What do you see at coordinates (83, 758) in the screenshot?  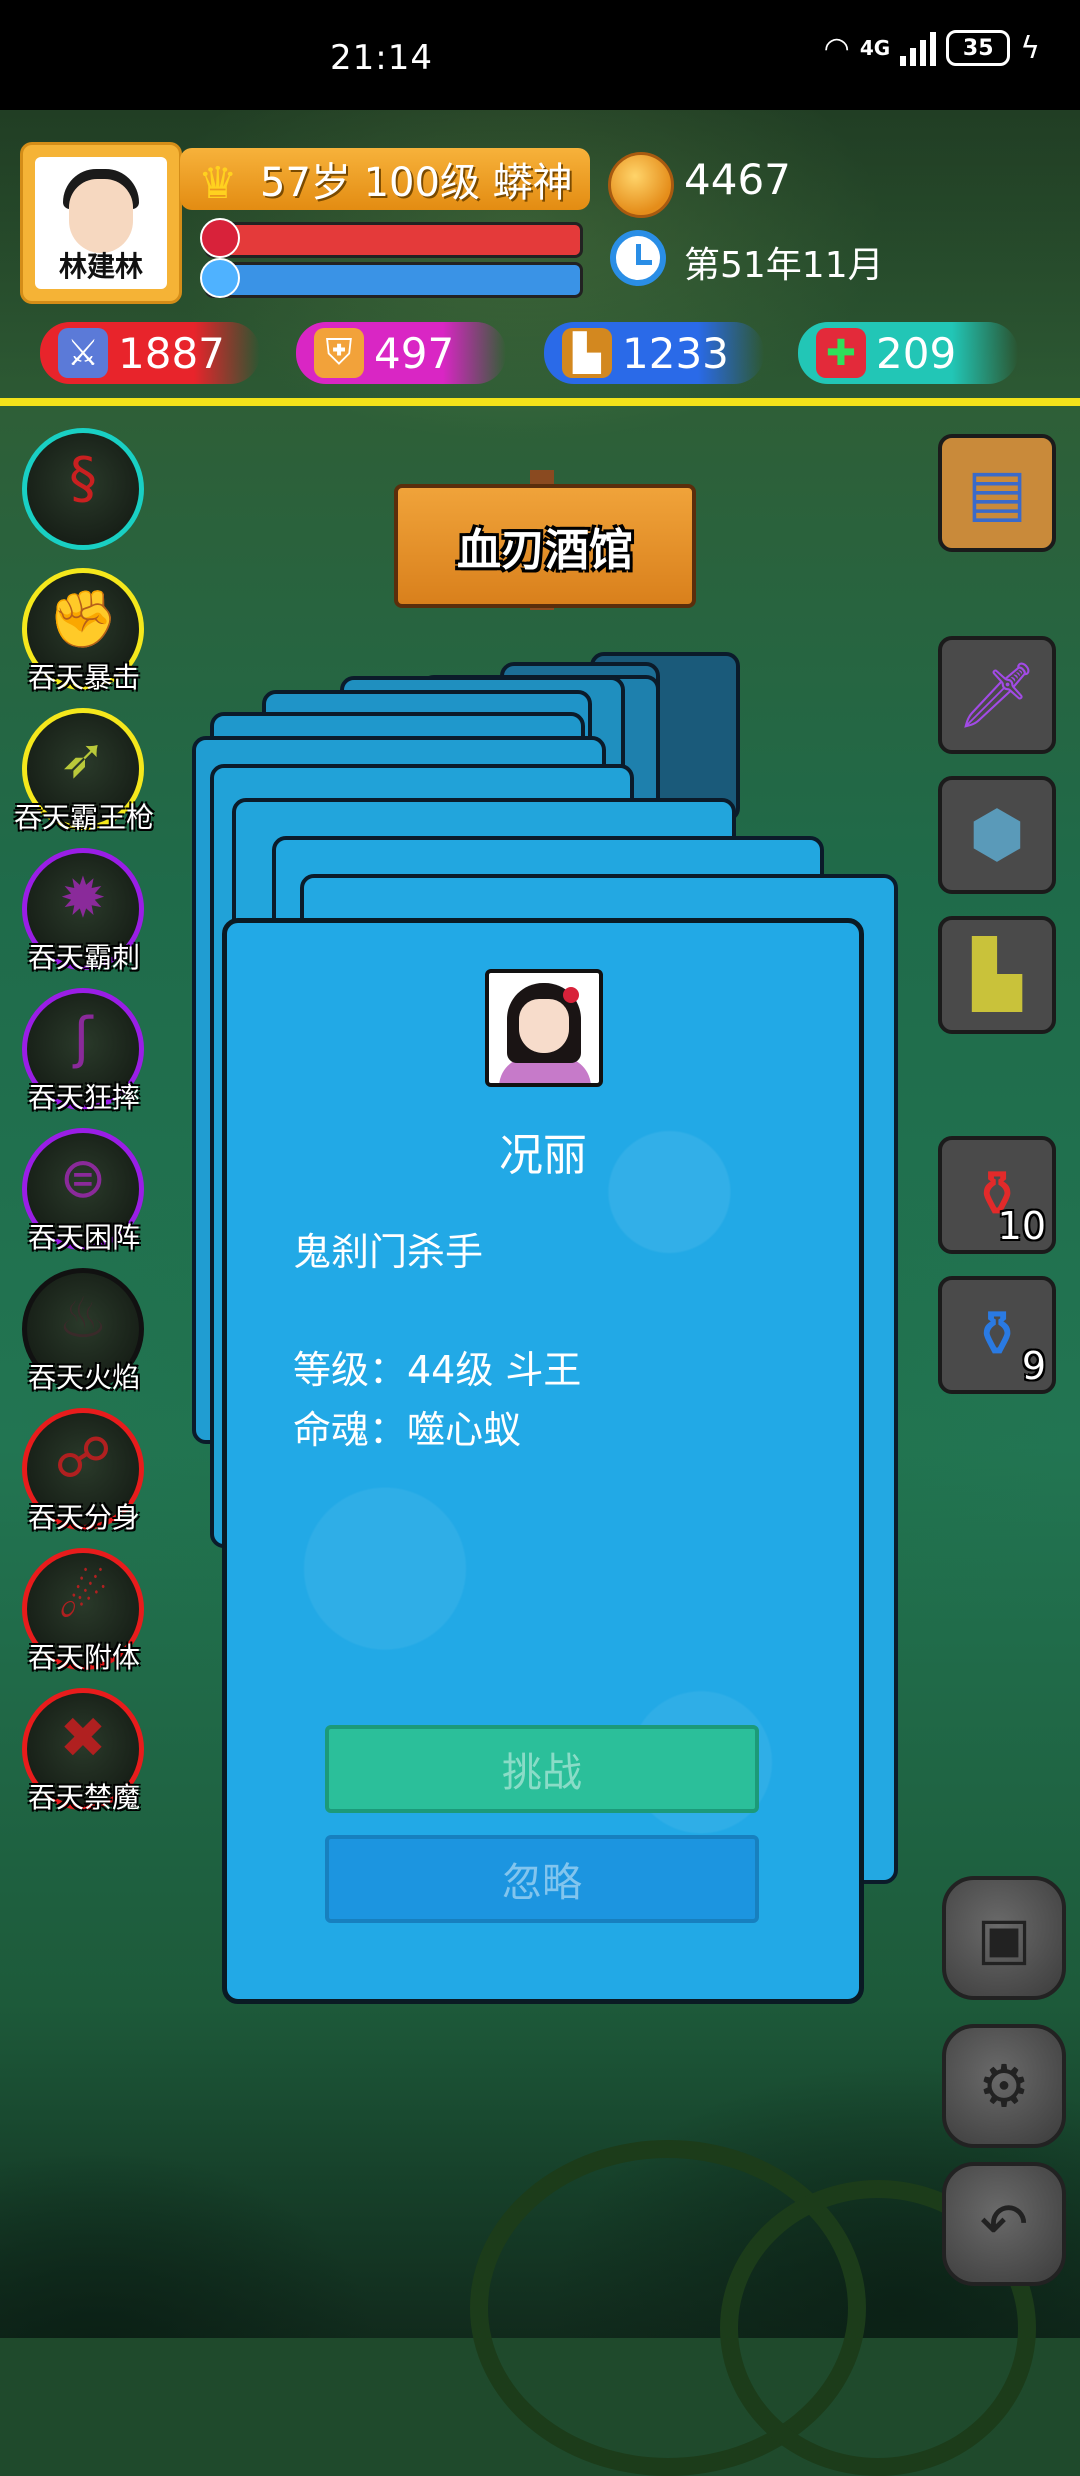 I see `spear-icon: ➶` at bounding box center [83, 758].